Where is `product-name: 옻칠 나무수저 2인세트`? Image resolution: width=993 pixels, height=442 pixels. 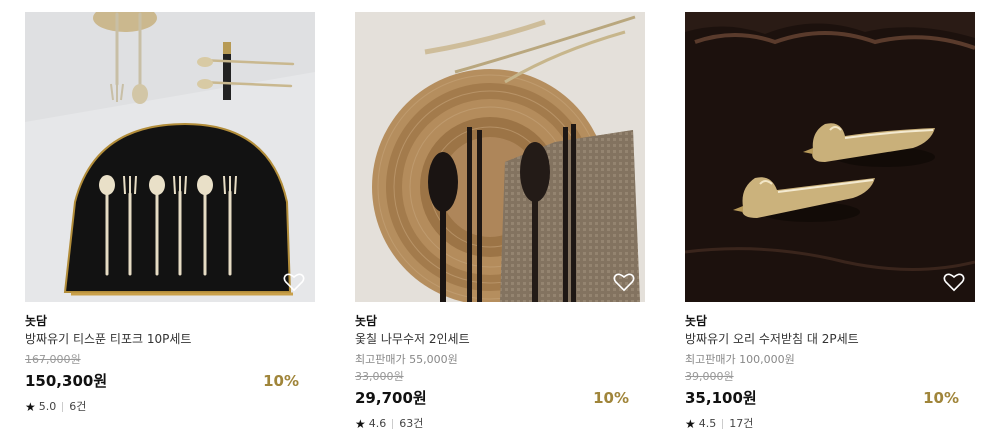
product-name: 옻칠 나무수저 2인세트 is located at coordinates (500, 339).